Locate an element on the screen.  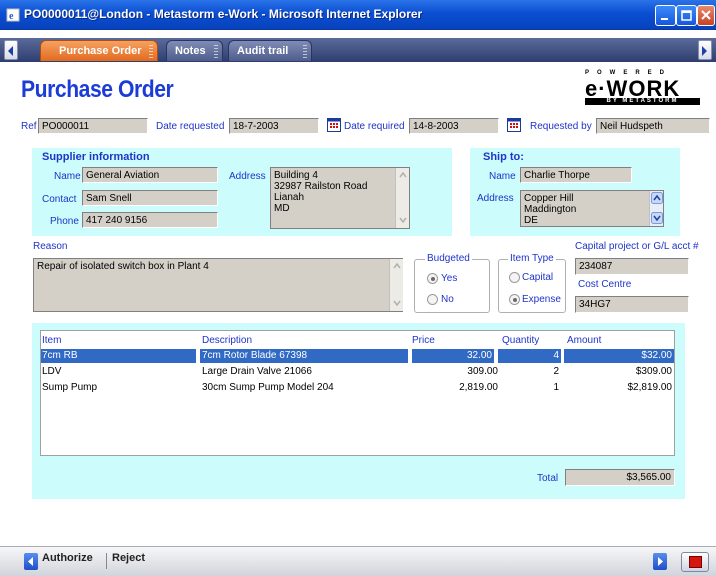
minimize-button is located at coordinates (665, 15).